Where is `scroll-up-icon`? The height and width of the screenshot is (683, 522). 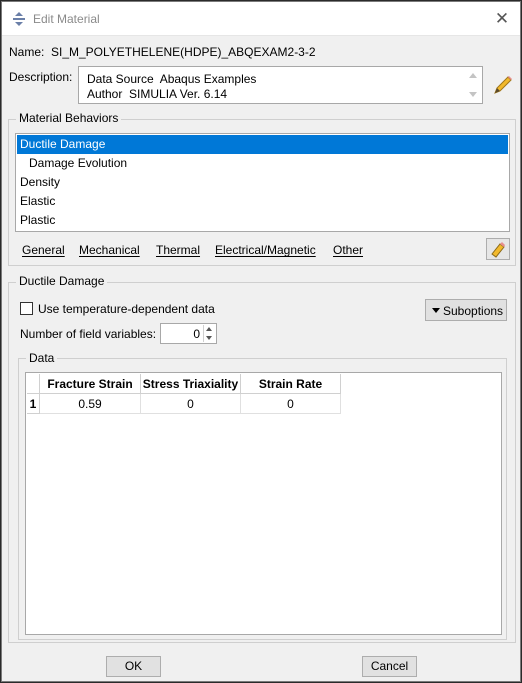 scroll-up-icon is located at coordinates (473, 75).